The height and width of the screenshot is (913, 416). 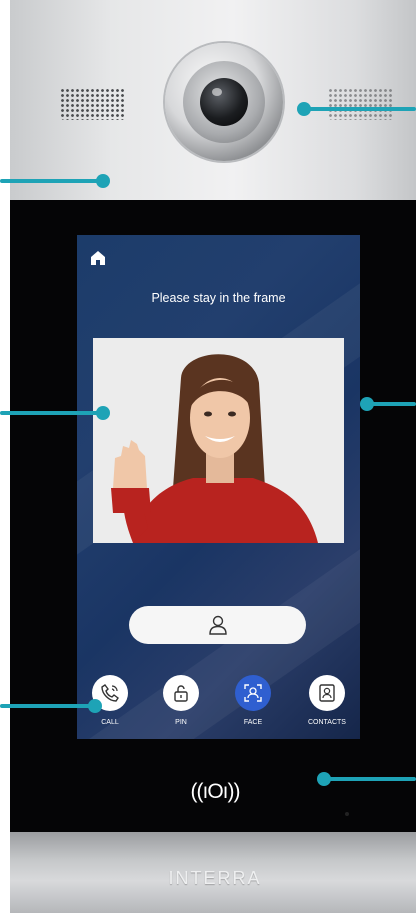 I want to click on contacts-icon, so click(x=327, y=693).